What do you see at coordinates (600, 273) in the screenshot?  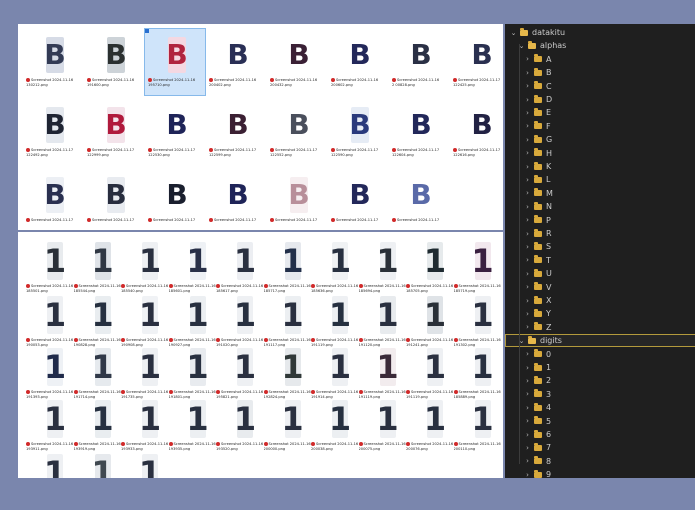 I see `tree-item-alpha-U: › U` at bounding box center [600, 273].